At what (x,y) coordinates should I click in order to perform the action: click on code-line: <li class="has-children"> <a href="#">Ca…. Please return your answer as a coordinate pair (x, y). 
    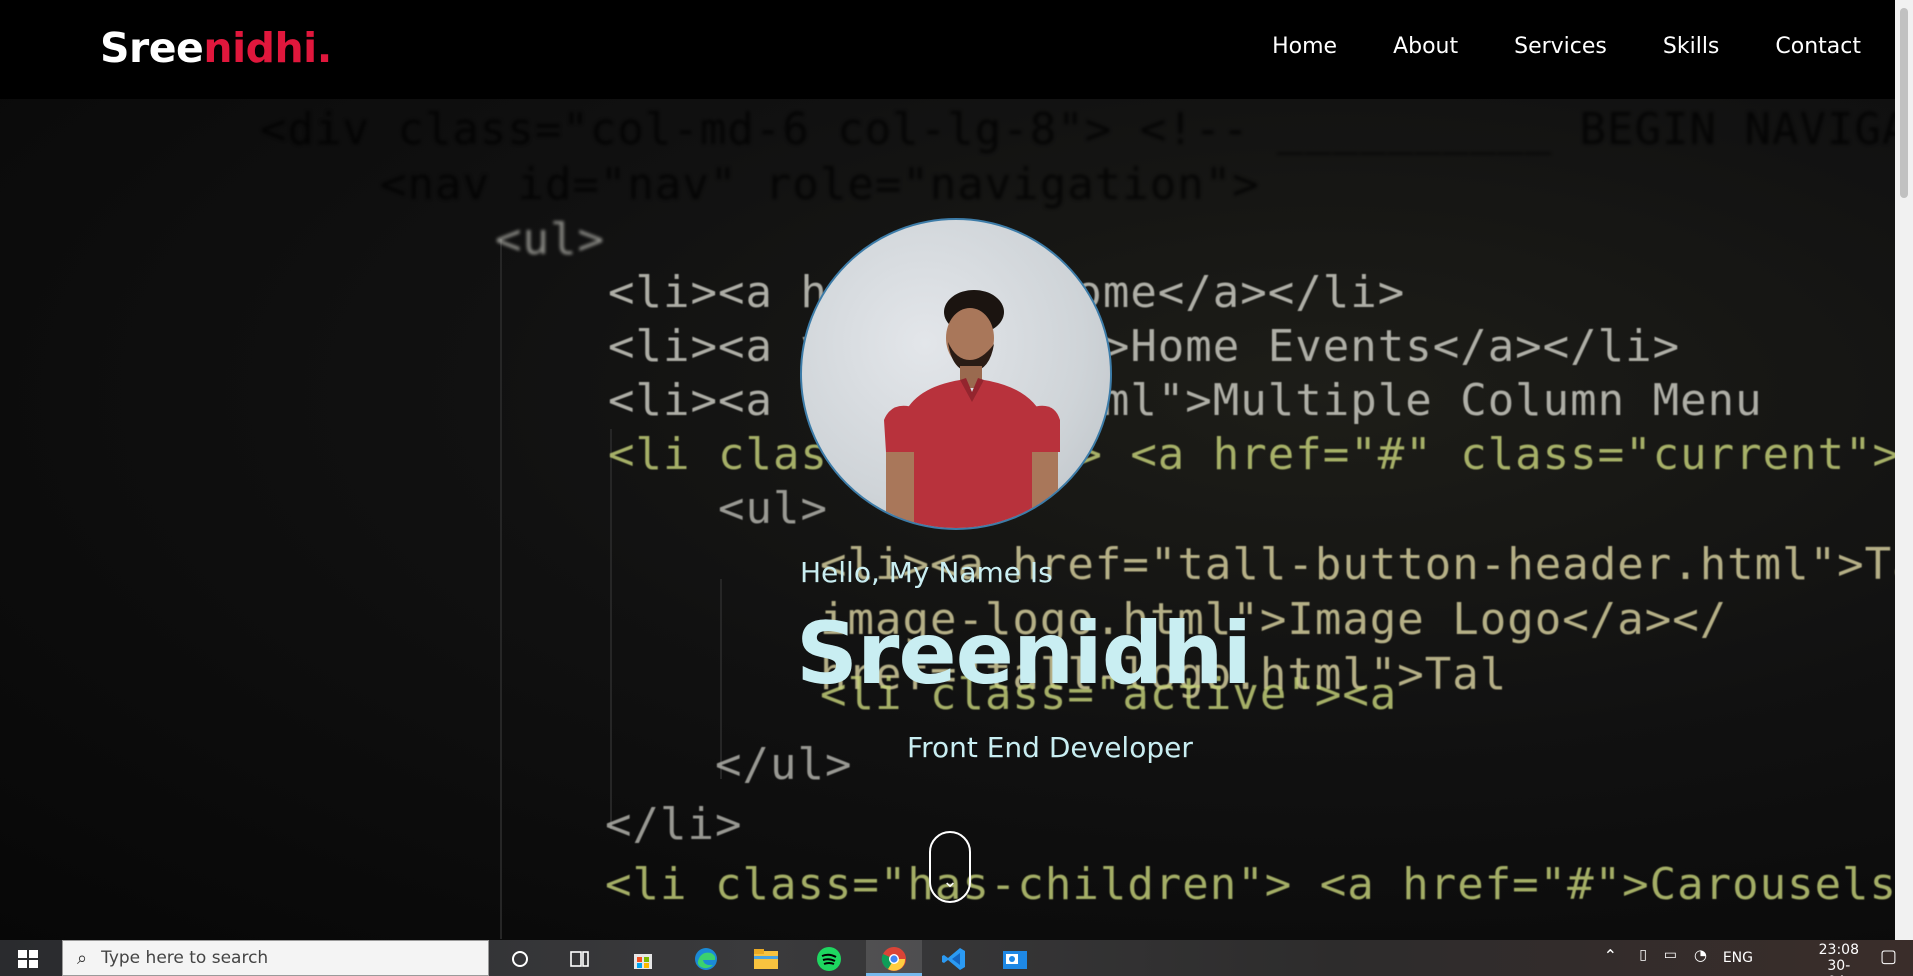
    Looking at the image, I should click on (1250, 884).